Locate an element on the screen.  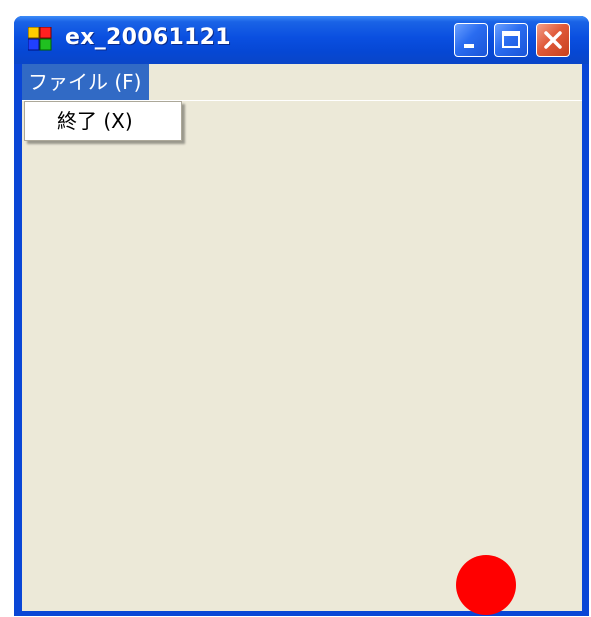
menu-file: ファイル (F) is located at coordinates (85, 82).